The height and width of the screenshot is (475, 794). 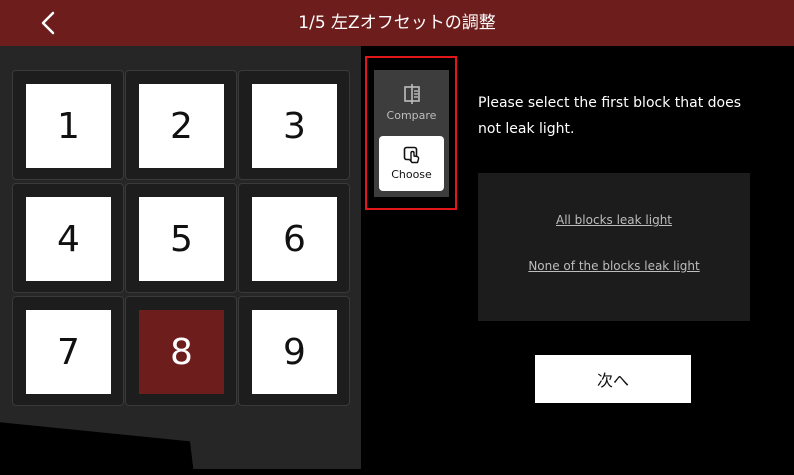 I want to click on grid-cell: 3, so click(x=294, y=125).